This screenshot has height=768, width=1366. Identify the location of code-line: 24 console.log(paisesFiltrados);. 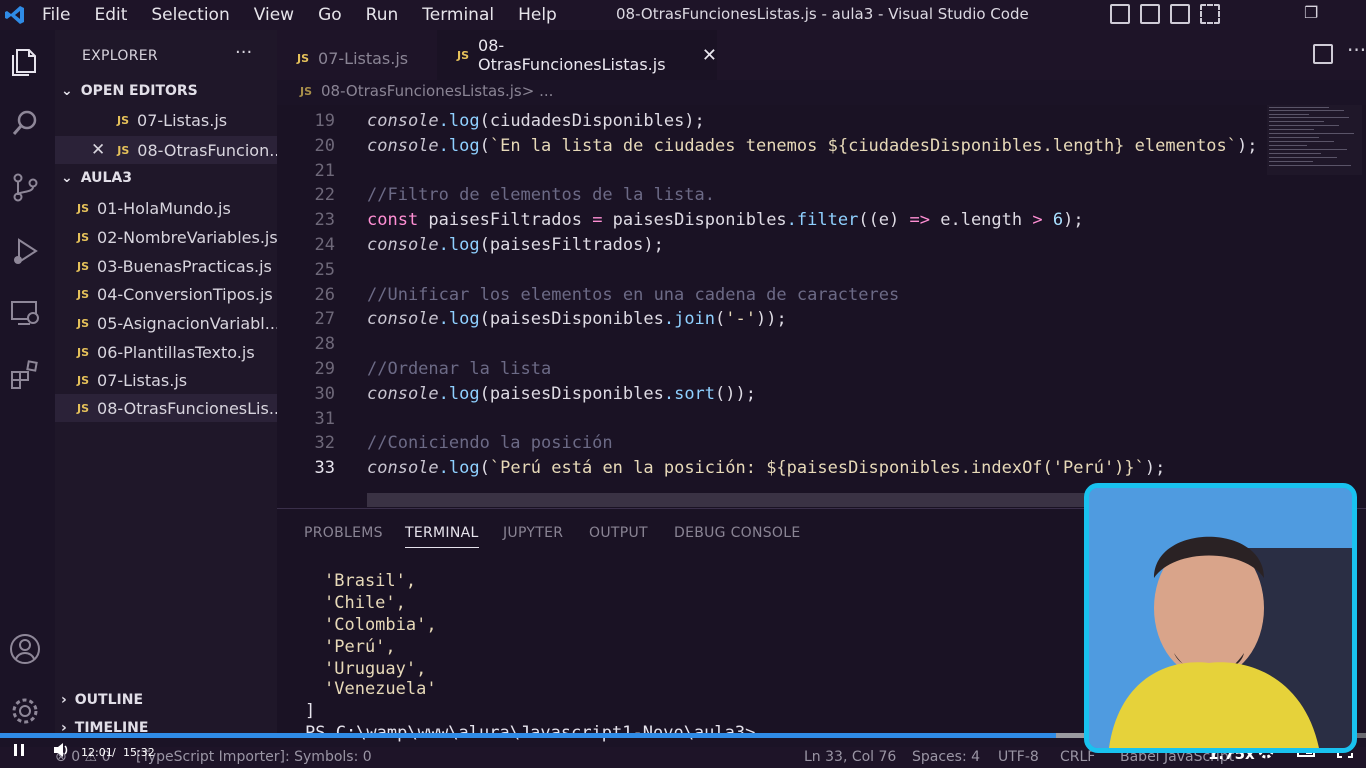
(821, 247).